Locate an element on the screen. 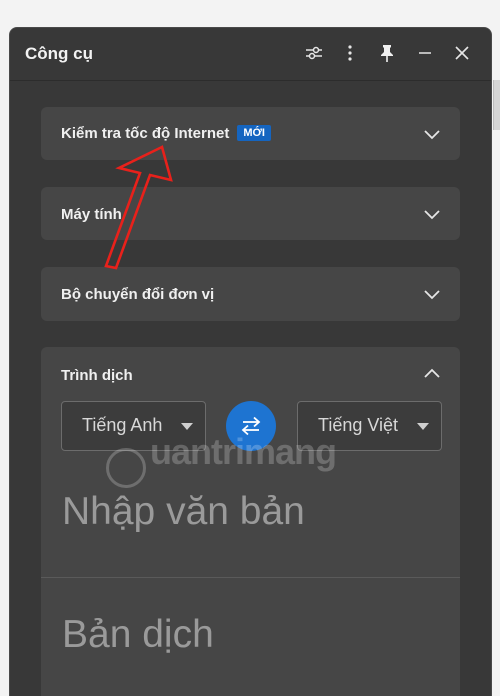  section-calculator: Máy tính is located at coordinates (250, 213).